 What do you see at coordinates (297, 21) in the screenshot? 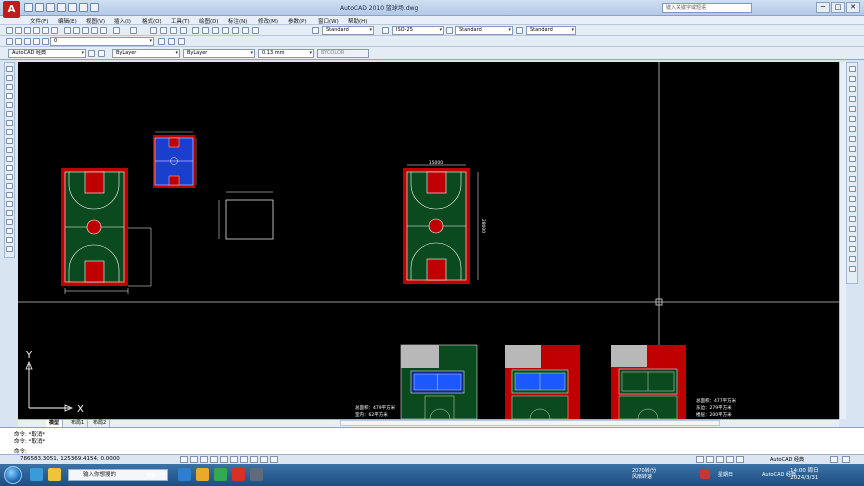
I see `menu-parametric: 参数(P)` at bounding box center [297, 21].